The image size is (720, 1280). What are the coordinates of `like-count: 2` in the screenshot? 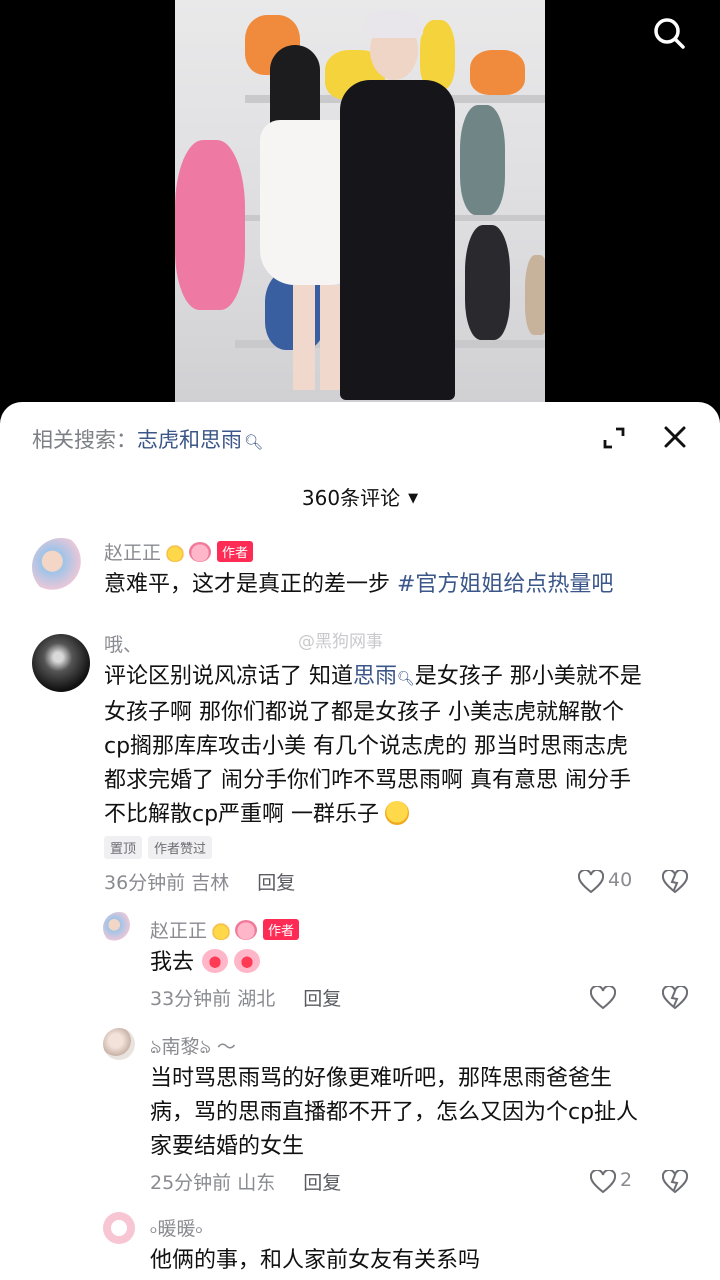 It's located at (626, 1180).